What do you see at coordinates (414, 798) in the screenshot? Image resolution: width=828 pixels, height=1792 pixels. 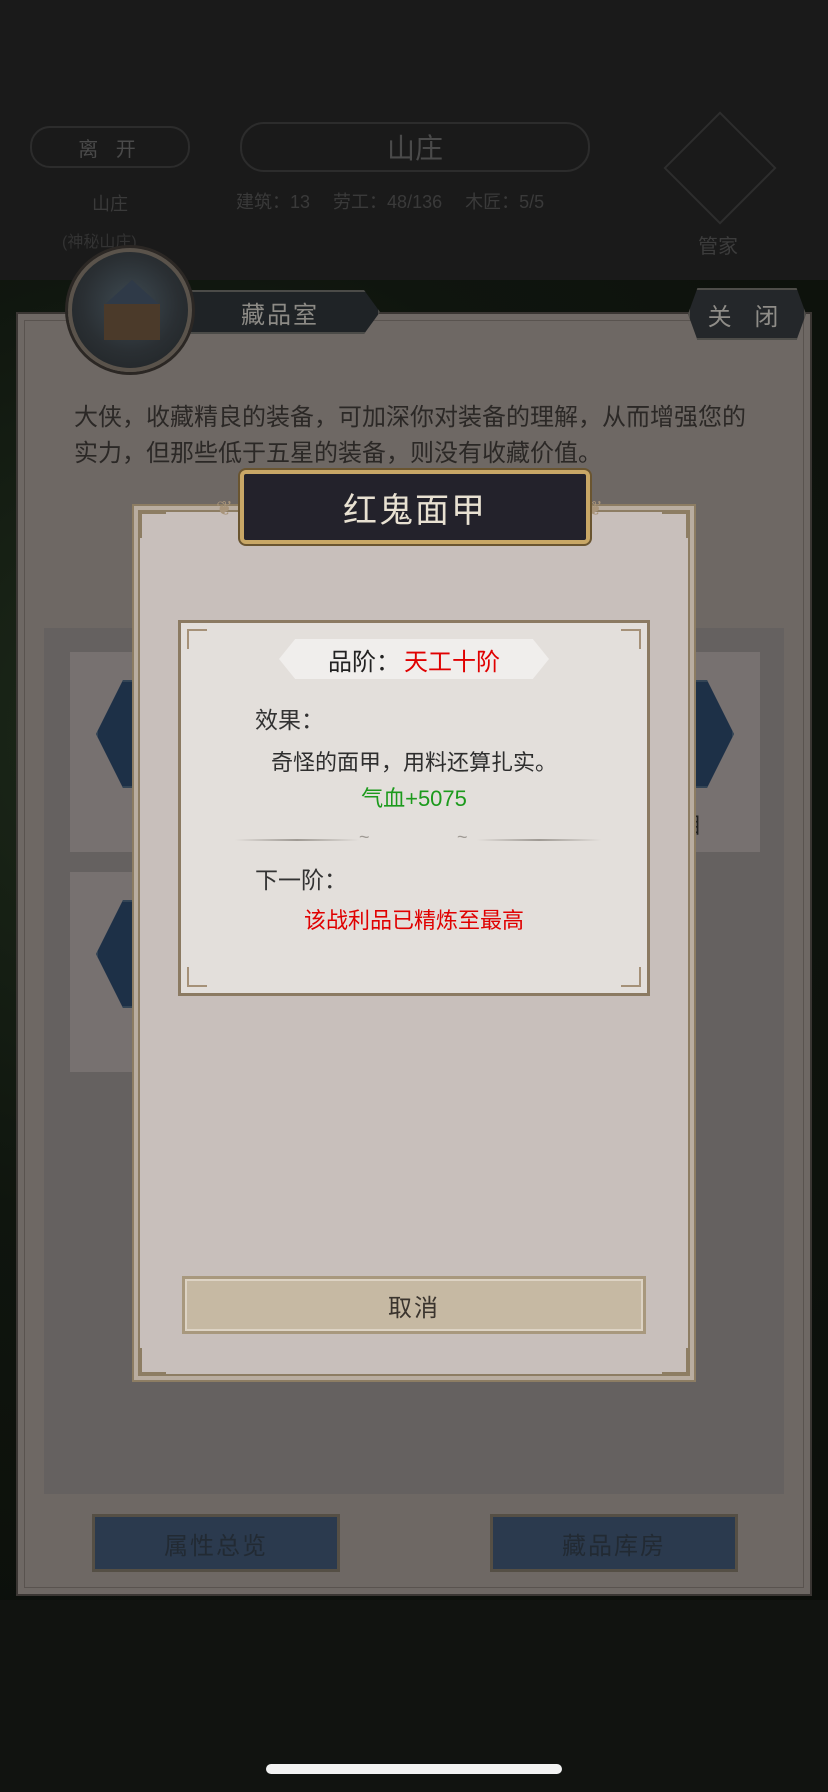 I see `effect-stat: 气血+5075` at bounding box center [414, 798].